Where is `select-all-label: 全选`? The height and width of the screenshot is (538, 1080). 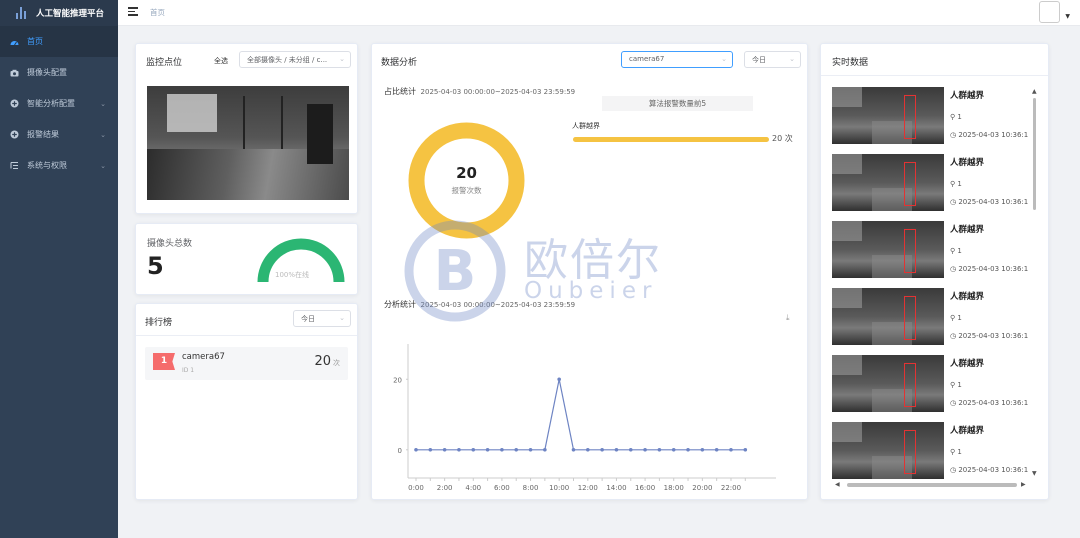
select-all-label: 全选 is located at coordinates (221, 61).